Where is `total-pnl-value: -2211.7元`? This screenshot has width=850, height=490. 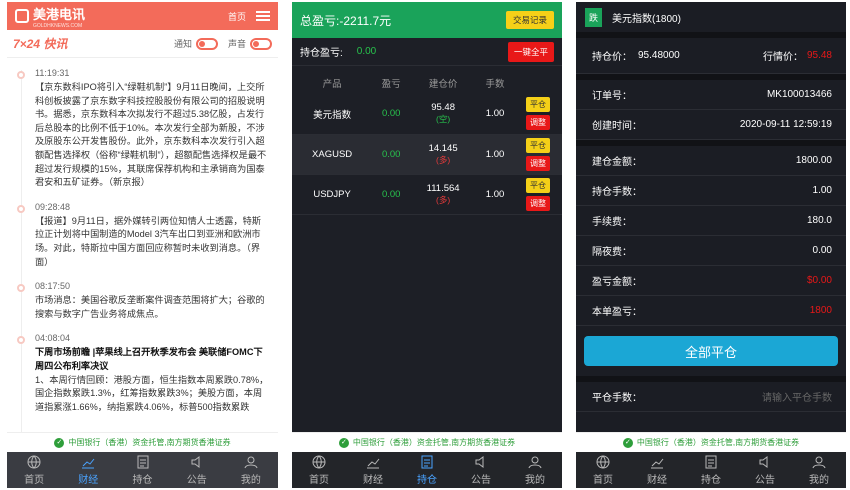 total-pnl-value: -2211.7元 is located at coordinates (365, 20).